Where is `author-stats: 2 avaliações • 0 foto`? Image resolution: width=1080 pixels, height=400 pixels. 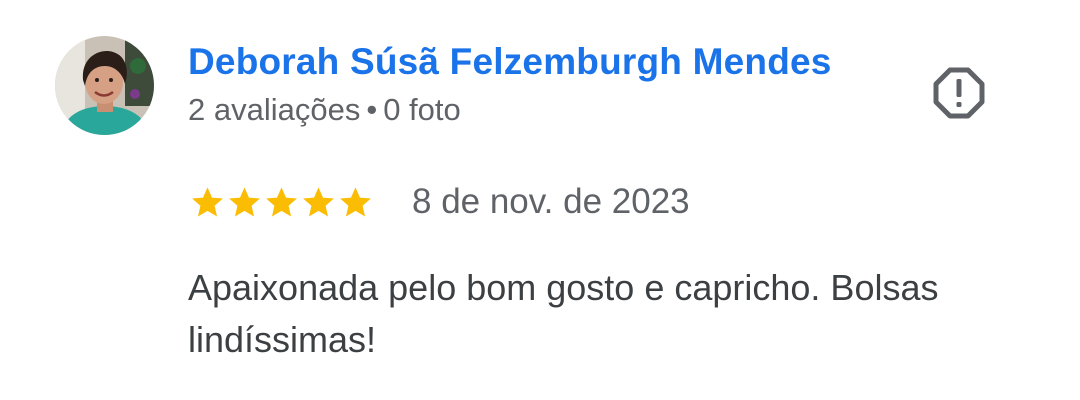 author-stats: 2 avaliações • 0 foto is located at coordinates (324, 110).